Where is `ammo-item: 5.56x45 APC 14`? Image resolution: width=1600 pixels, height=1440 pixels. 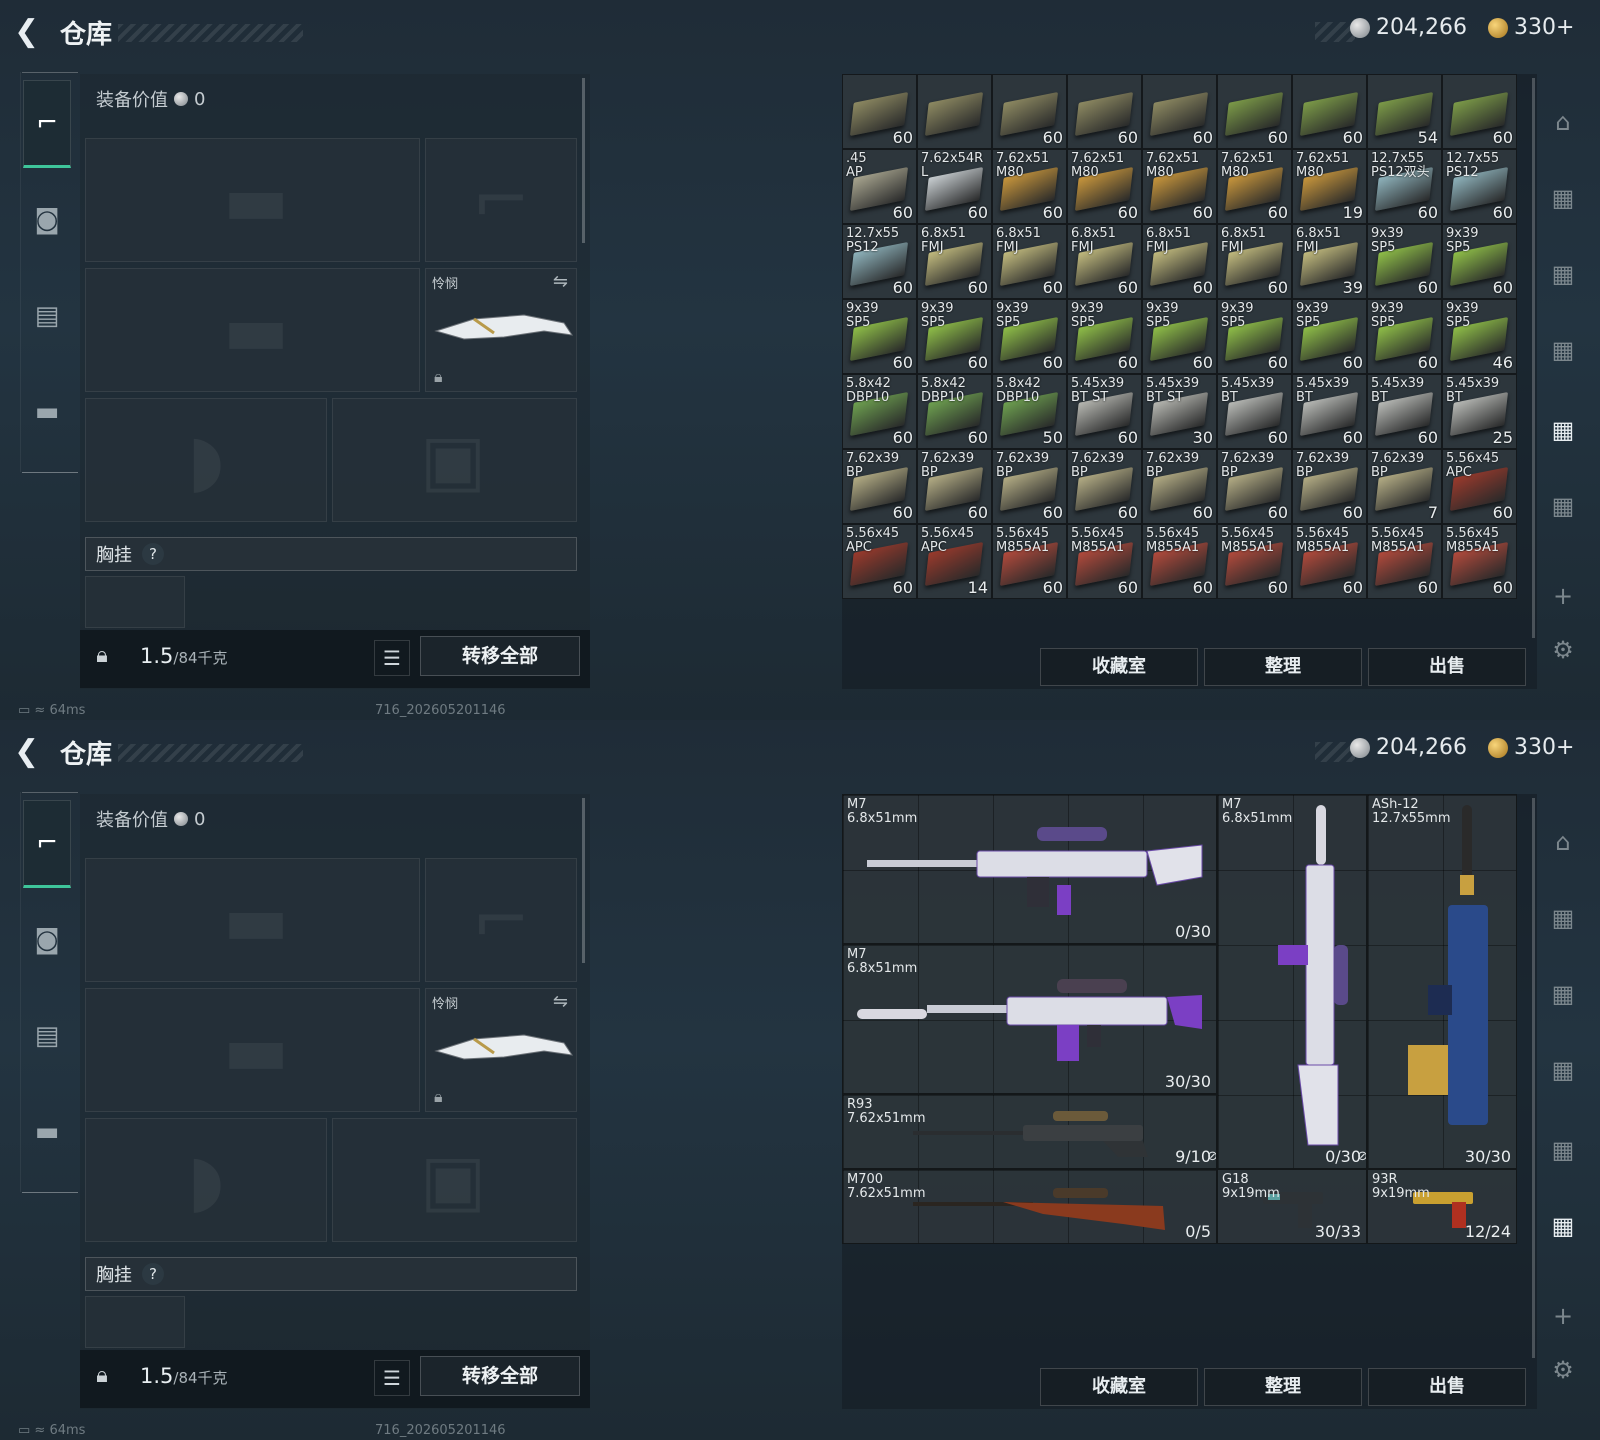
ammo-item: 5.56x45 APC 14 is located at coordinates (954, 561).